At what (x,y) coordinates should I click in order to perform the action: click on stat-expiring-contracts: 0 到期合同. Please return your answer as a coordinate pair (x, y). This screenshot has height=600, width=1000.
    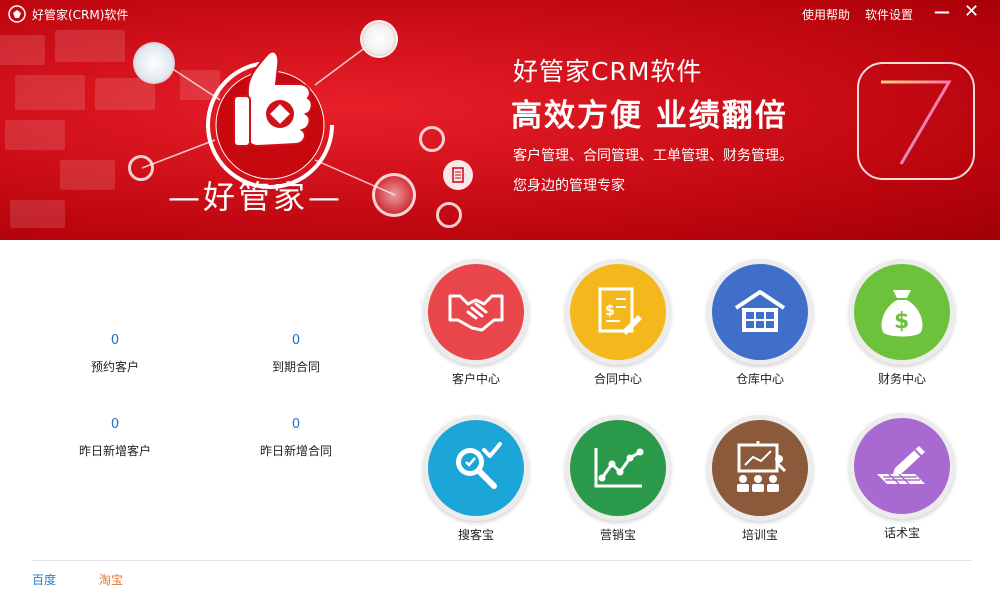
    Looking at the image, I should click on (296, 354).